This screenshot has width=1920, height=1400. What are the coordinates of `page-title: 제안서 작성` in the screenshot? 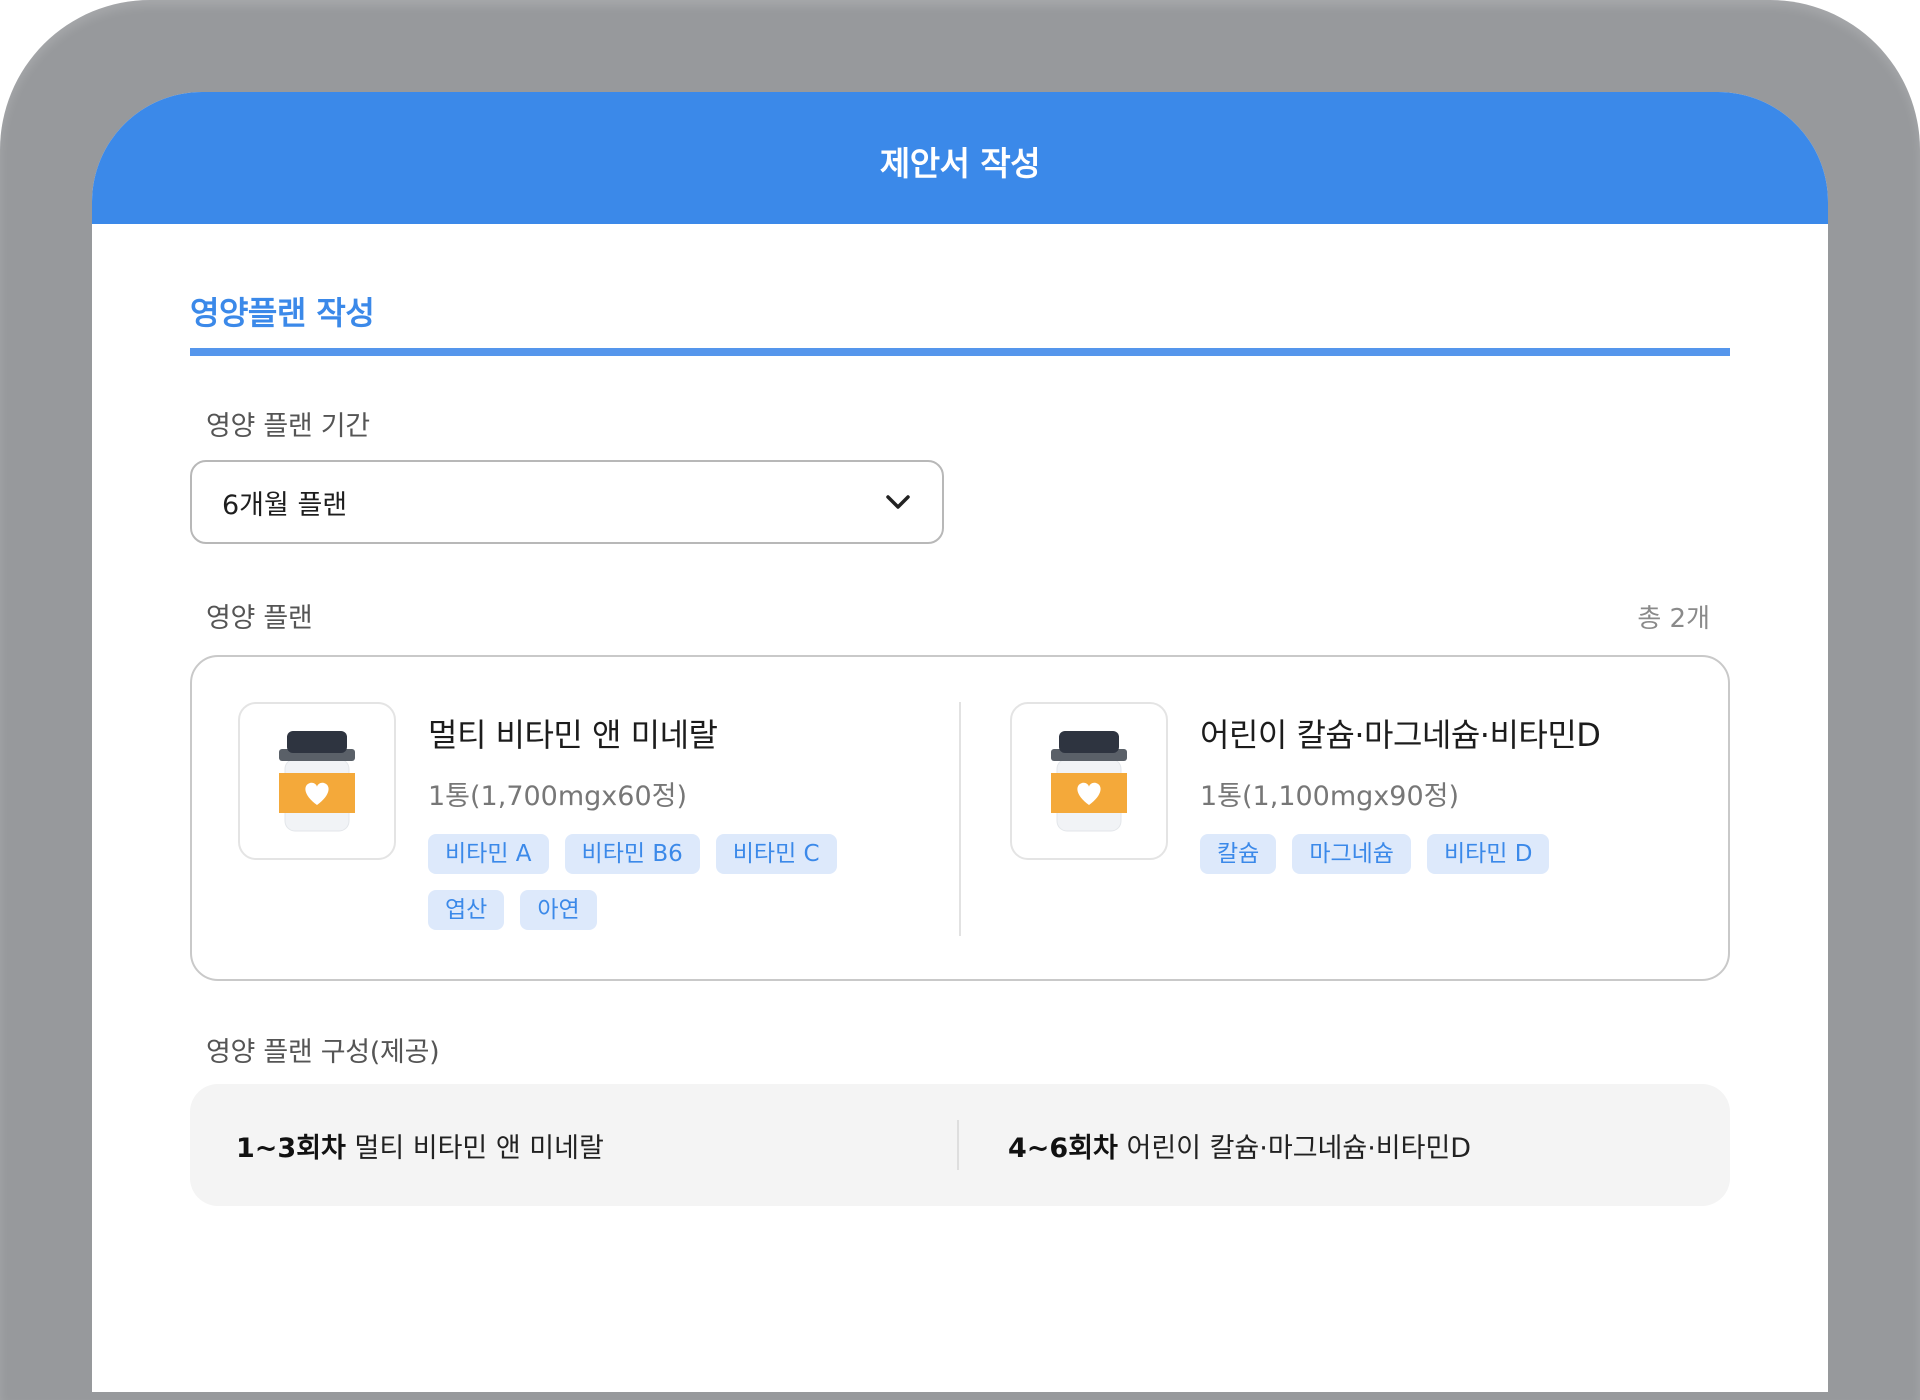 It's located at (960, 163).